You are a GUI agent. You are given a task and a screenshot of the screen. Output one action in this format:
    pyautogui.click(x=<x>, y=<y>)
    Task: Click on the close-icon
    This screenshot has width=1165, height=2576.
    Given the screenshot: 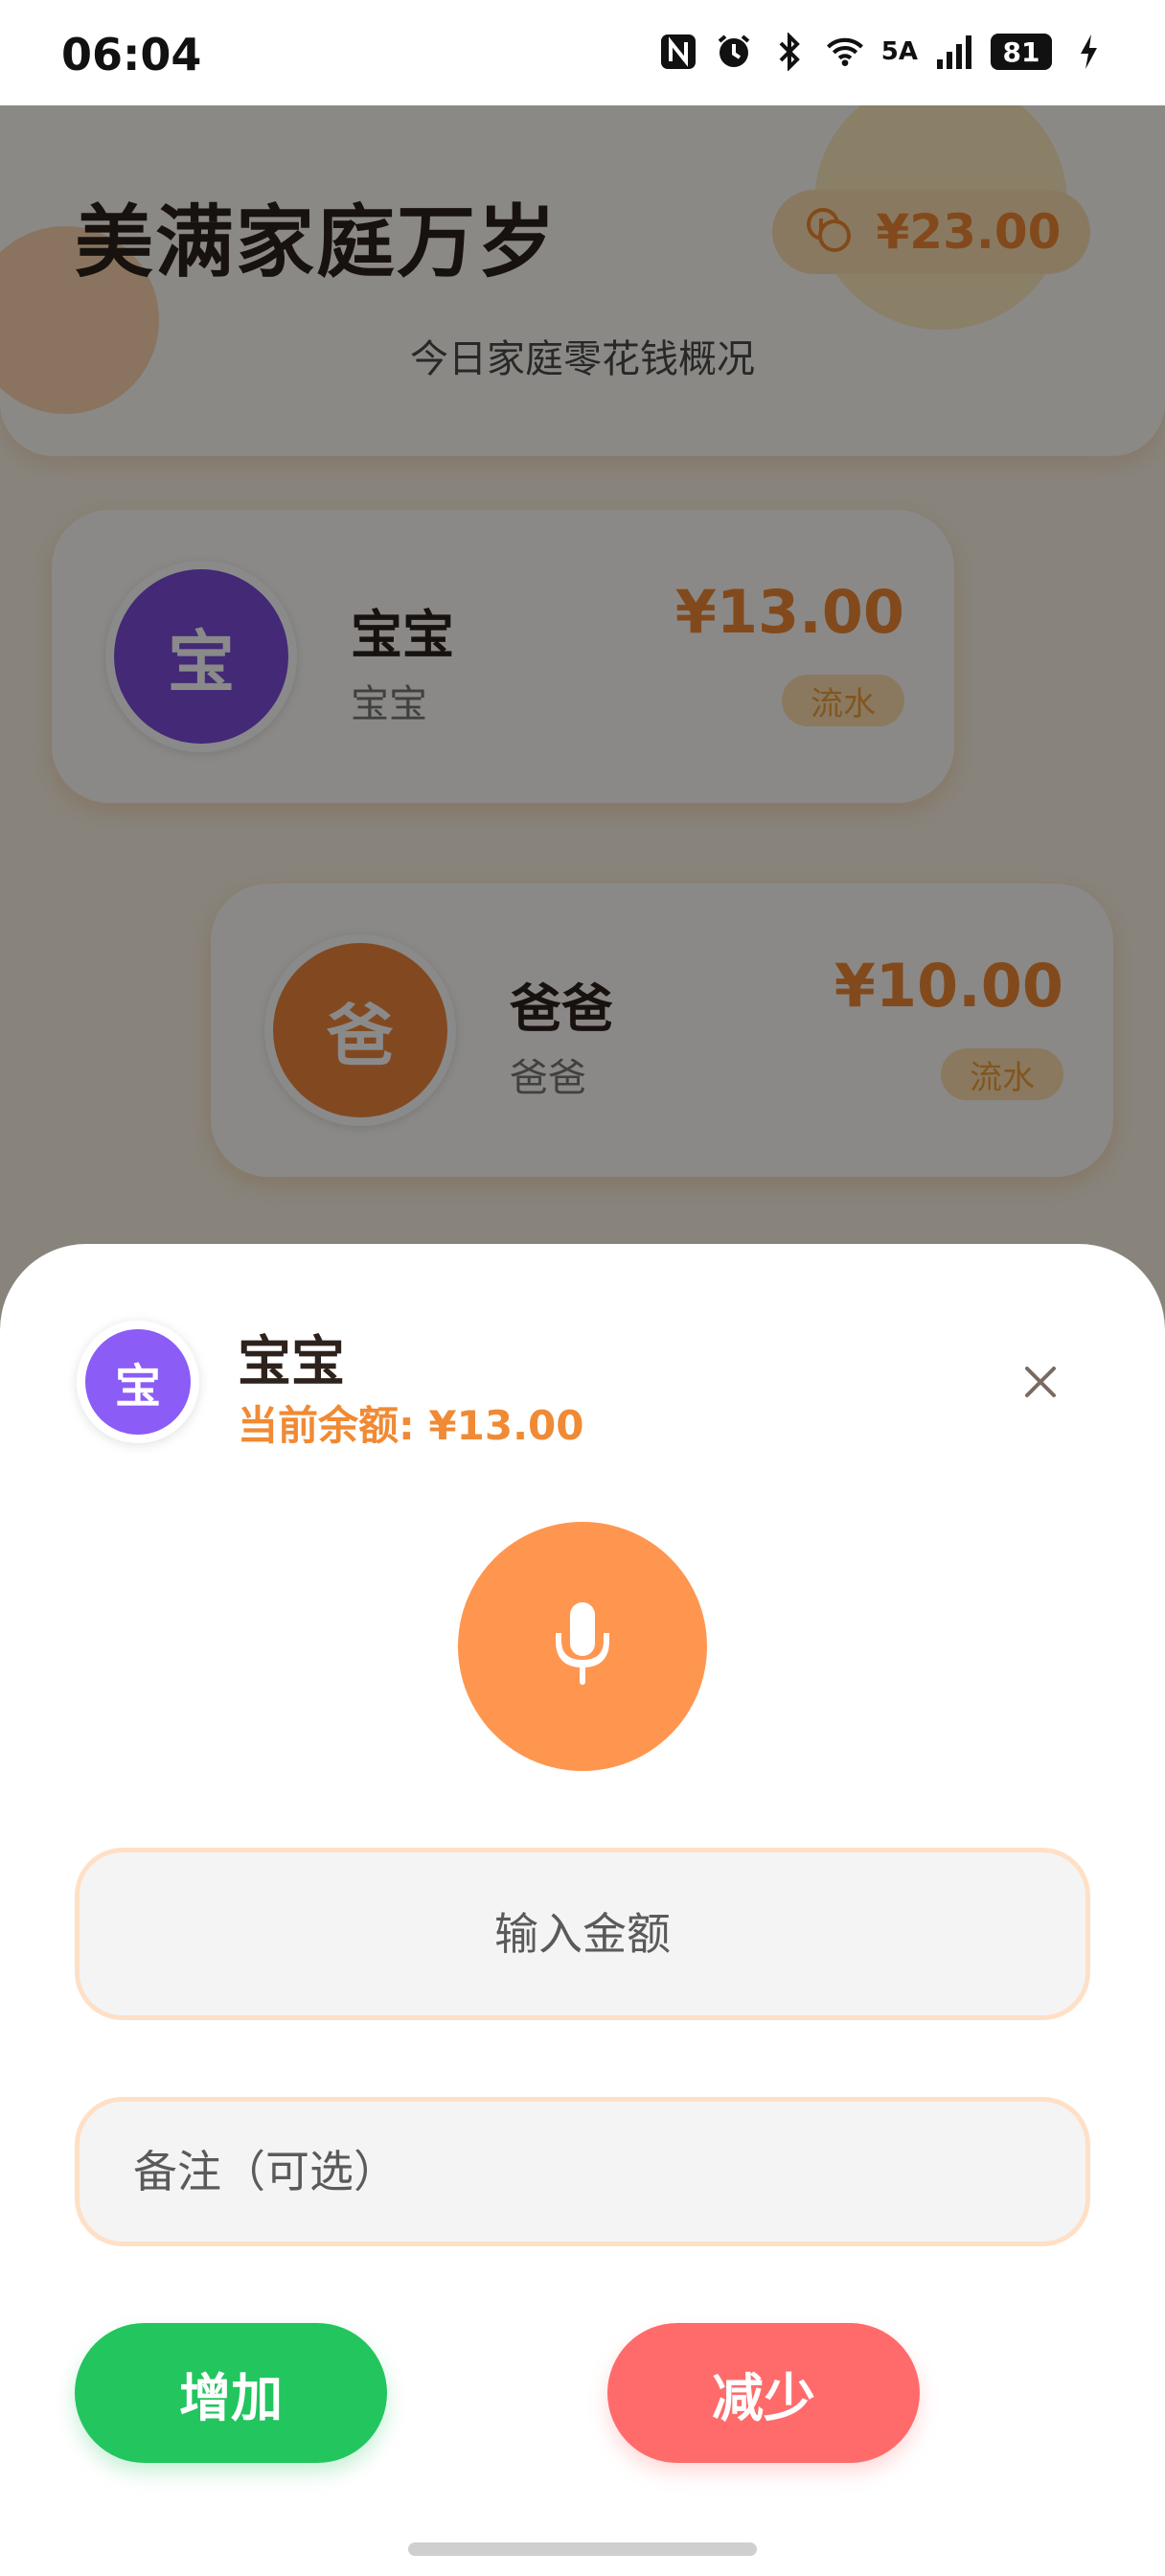 What is the action you would take?
    pyautogui.click(x=1040, y=1384)
    